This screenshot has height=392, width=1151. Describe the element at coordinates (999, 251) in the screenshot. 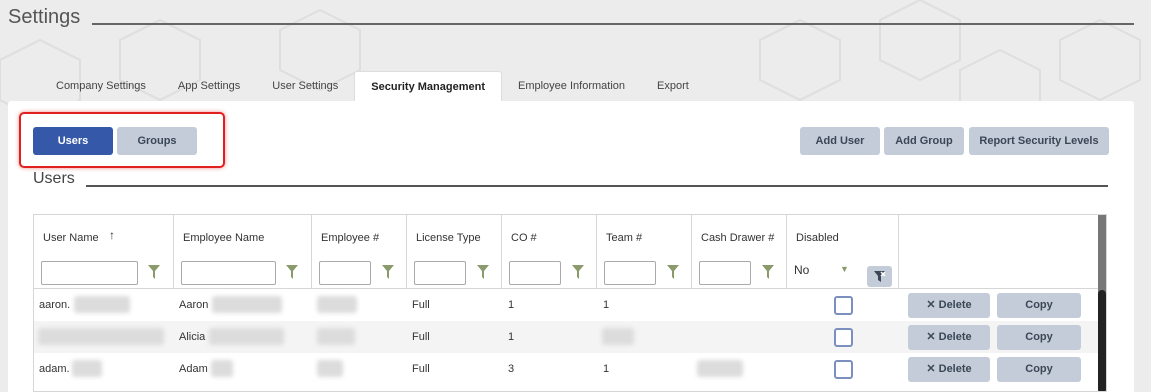

I see `column-header-actions` at that location.